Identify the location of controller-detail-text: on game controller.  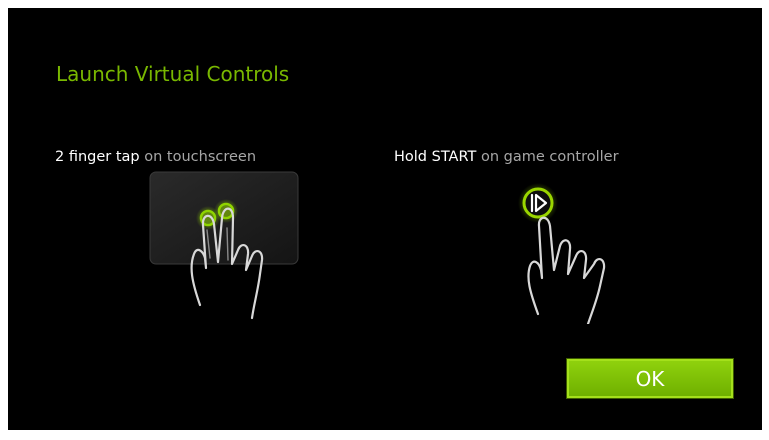
(549, 157).